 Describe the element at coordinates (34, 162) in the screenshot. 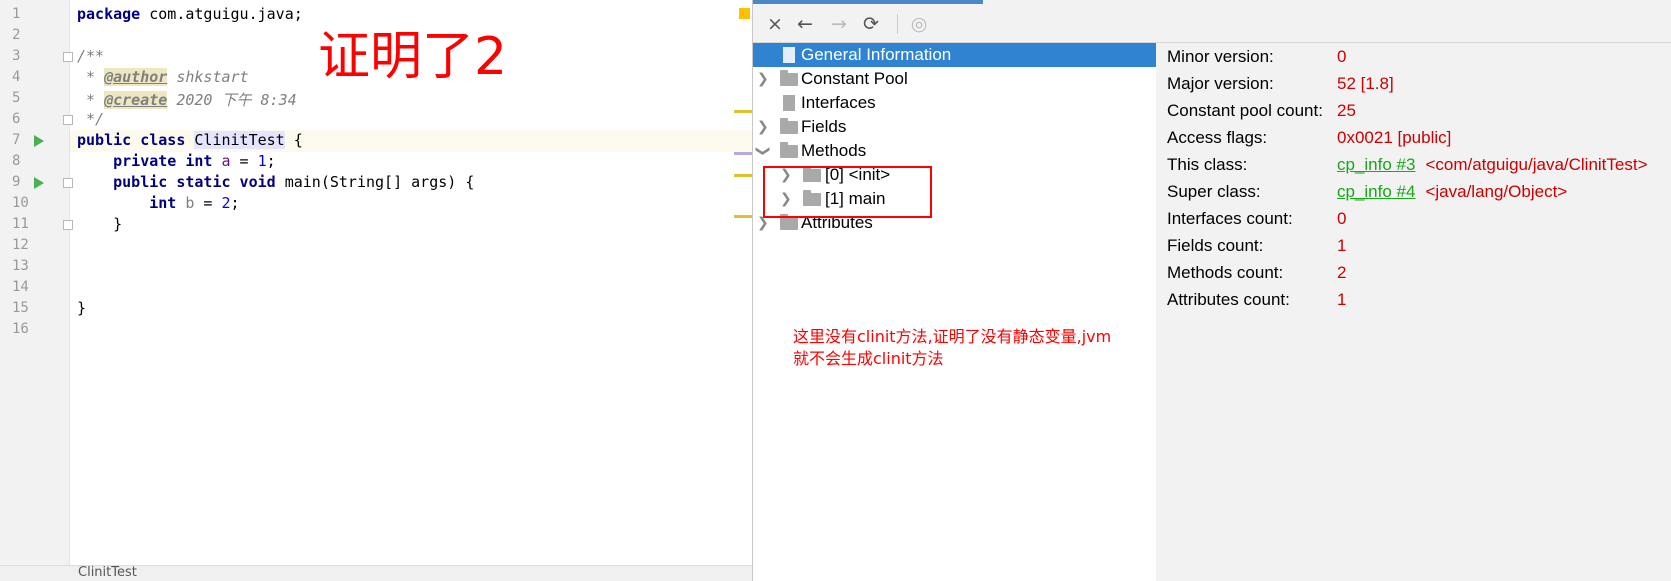

I see `gutter-line: 8` at that location.